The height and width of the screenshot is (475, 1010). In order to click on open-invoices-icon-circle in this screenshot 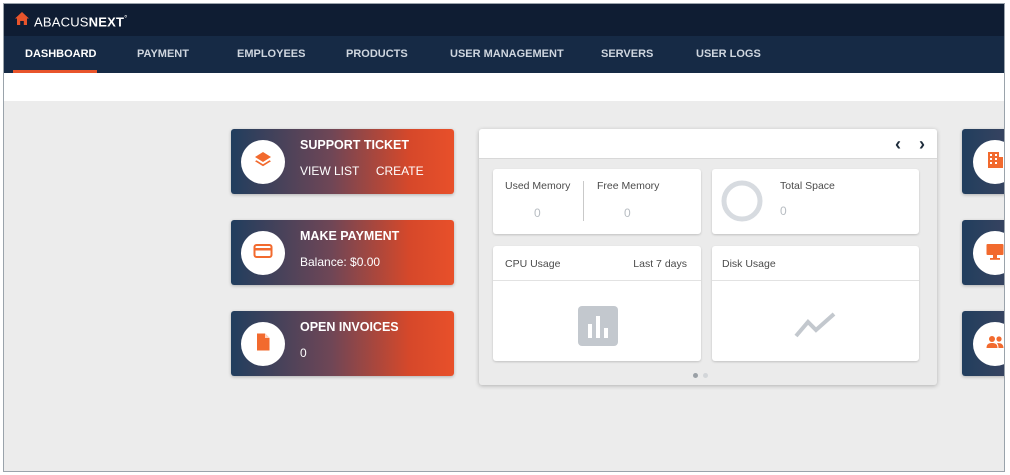, I will do `click(263, 344)`.